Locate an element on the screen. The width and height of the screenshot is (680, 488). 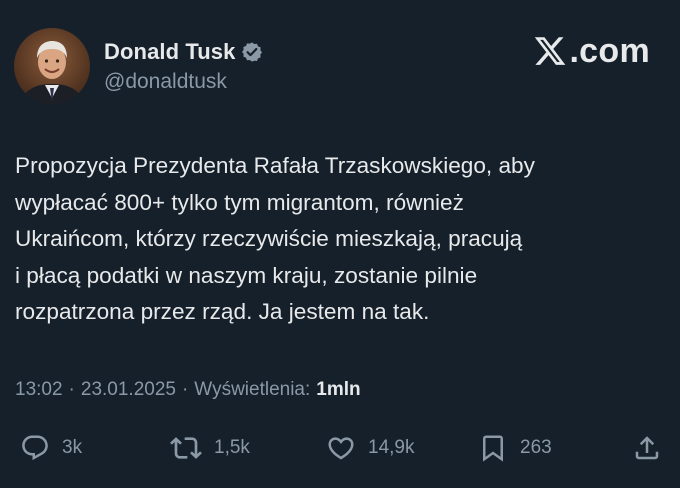
avatar-image is located at coordinates (52, 66).